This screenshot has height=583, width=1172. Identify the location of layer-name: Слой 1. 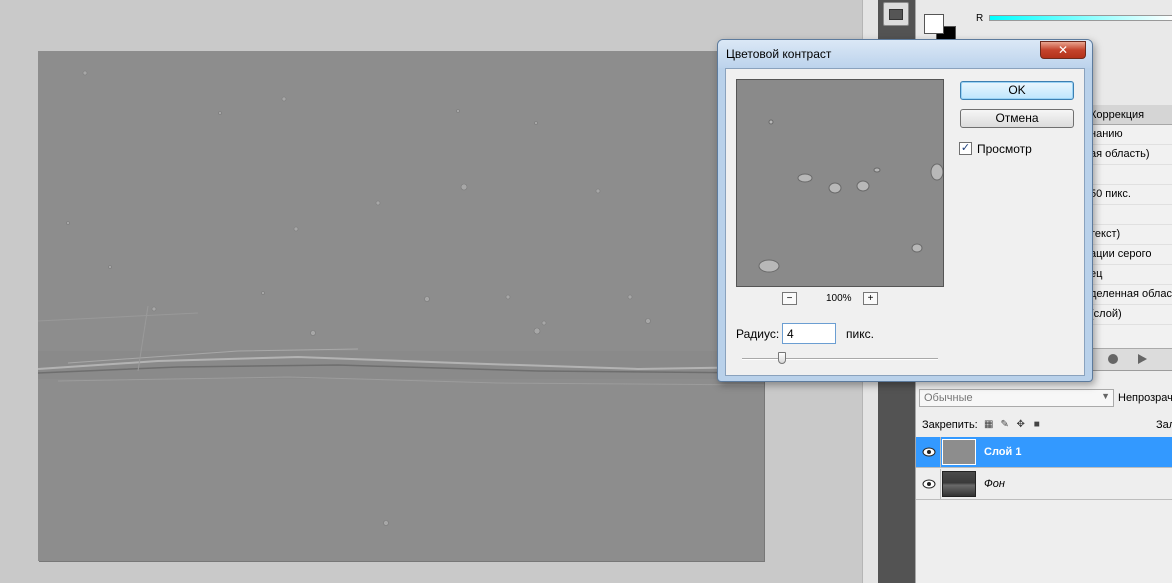
(1003, 452).